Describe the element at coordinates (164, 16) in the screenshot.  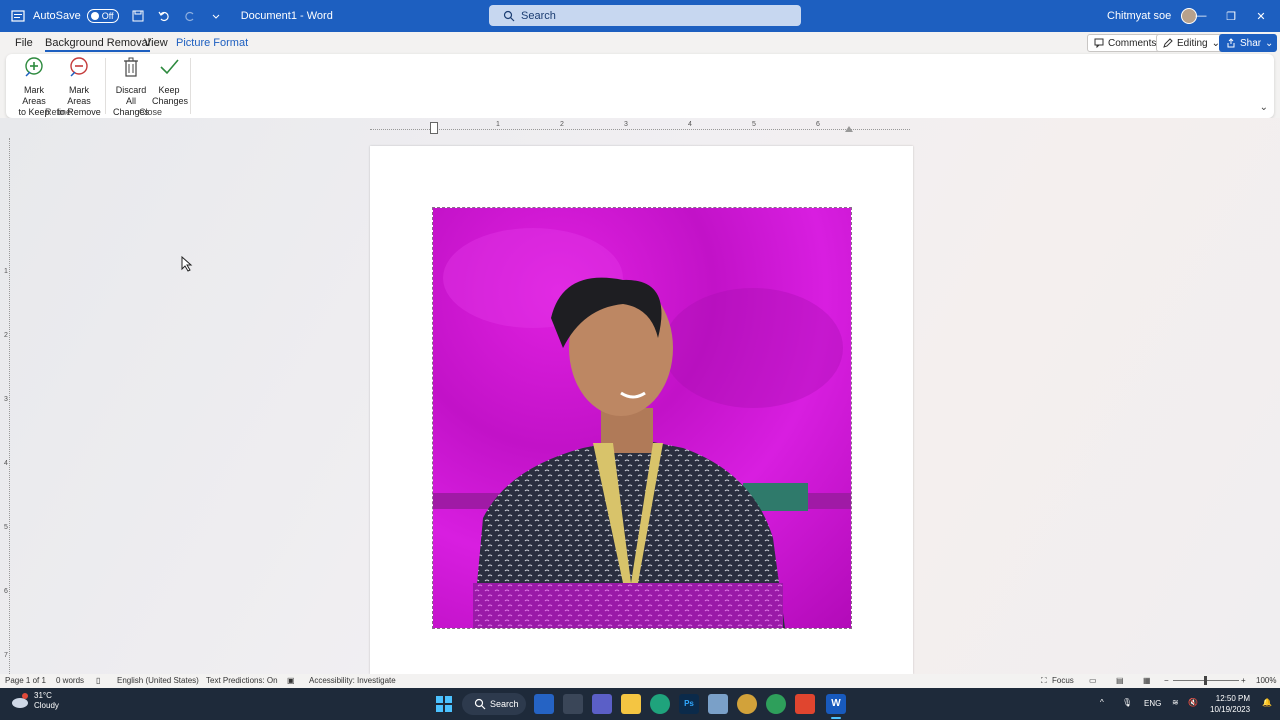
I see `undo-icon` at that location.